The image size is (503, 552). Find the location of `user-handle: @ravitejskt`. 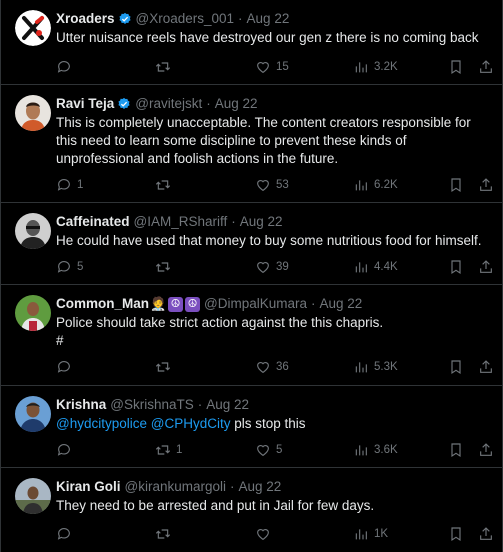

user-handle: @ravitejskt is located at coordinates (168, 104).